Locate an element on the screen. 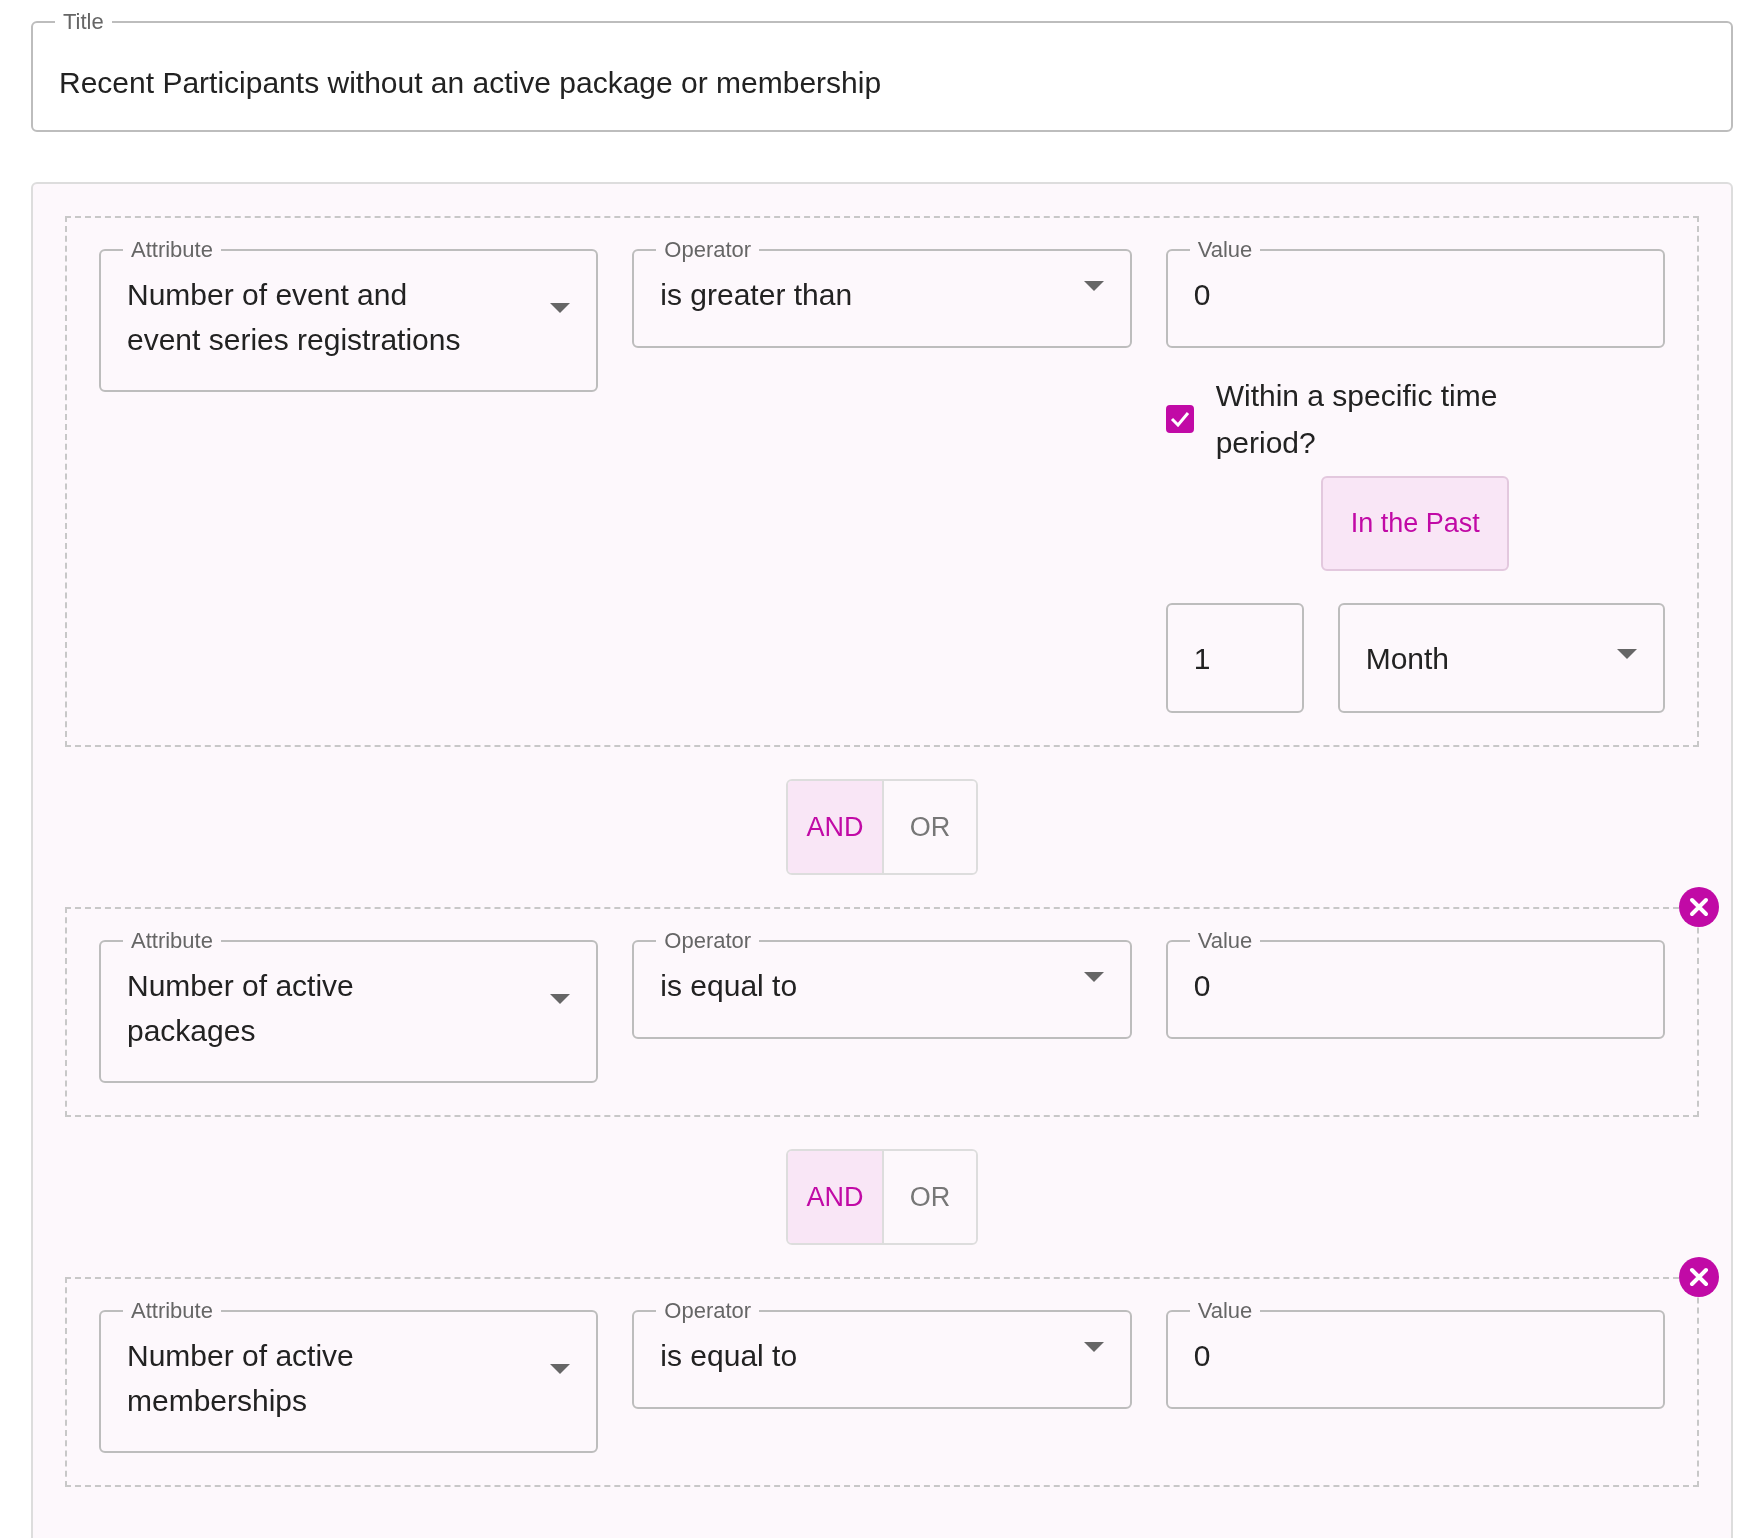  checkbox is located at coordinates (1179, 419).